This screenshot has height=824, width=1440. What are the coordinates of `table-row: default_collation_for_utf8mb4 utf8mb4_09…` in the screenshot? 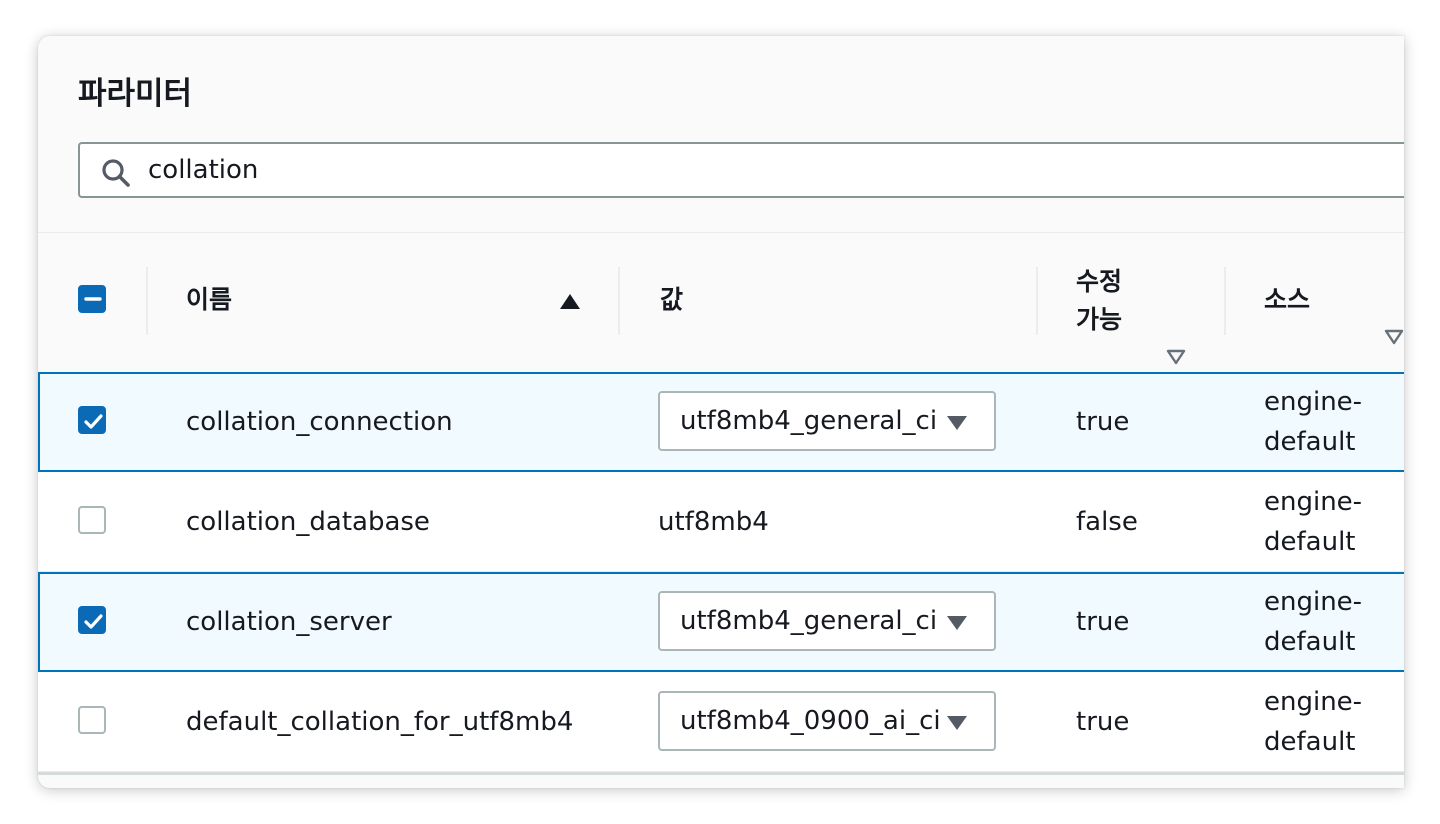 It's located at (721, 722).